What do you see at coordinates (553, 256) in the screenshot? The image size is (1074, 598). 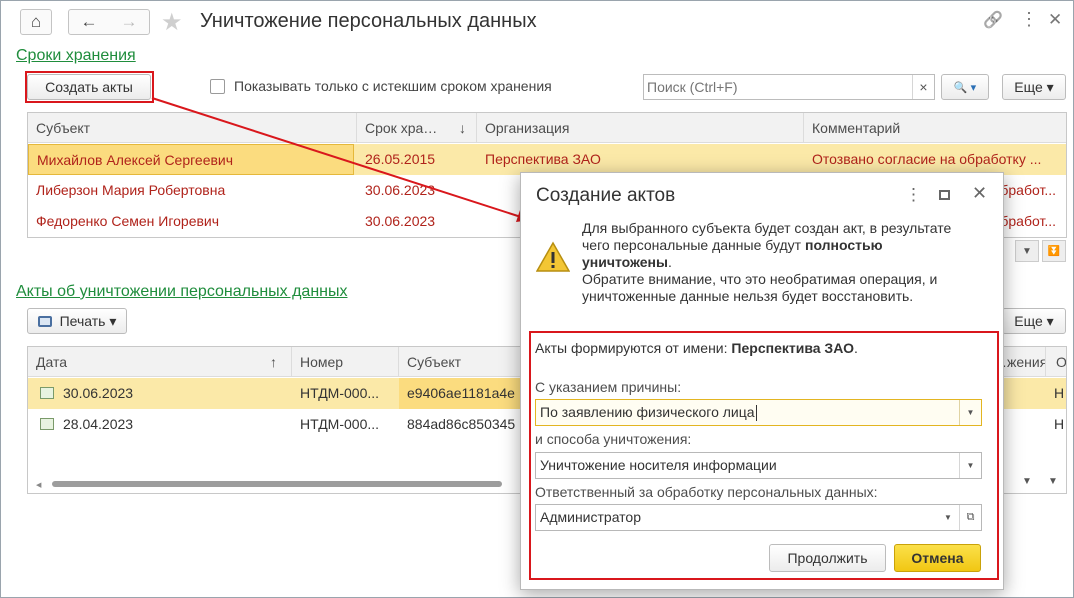 I see `warning-icon` at bounding box center [553, 256].